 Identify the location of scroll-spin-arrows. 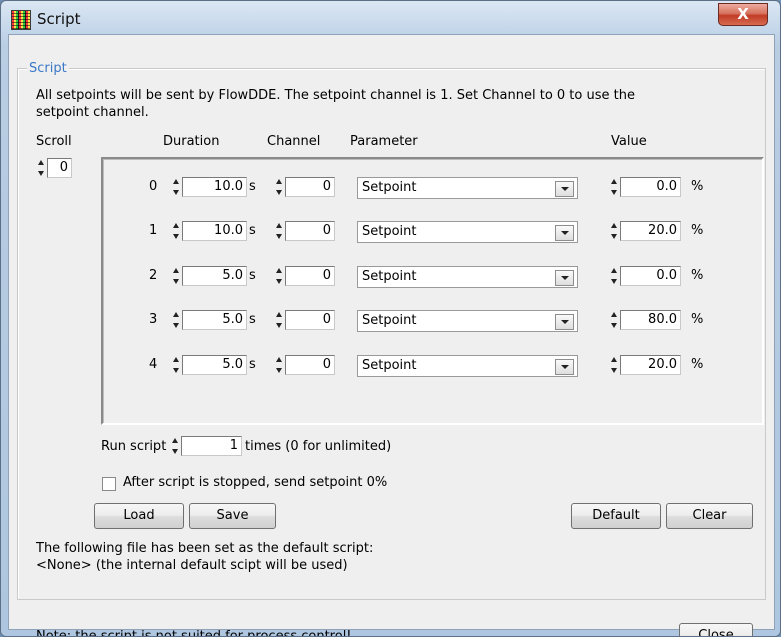
(41, 168).